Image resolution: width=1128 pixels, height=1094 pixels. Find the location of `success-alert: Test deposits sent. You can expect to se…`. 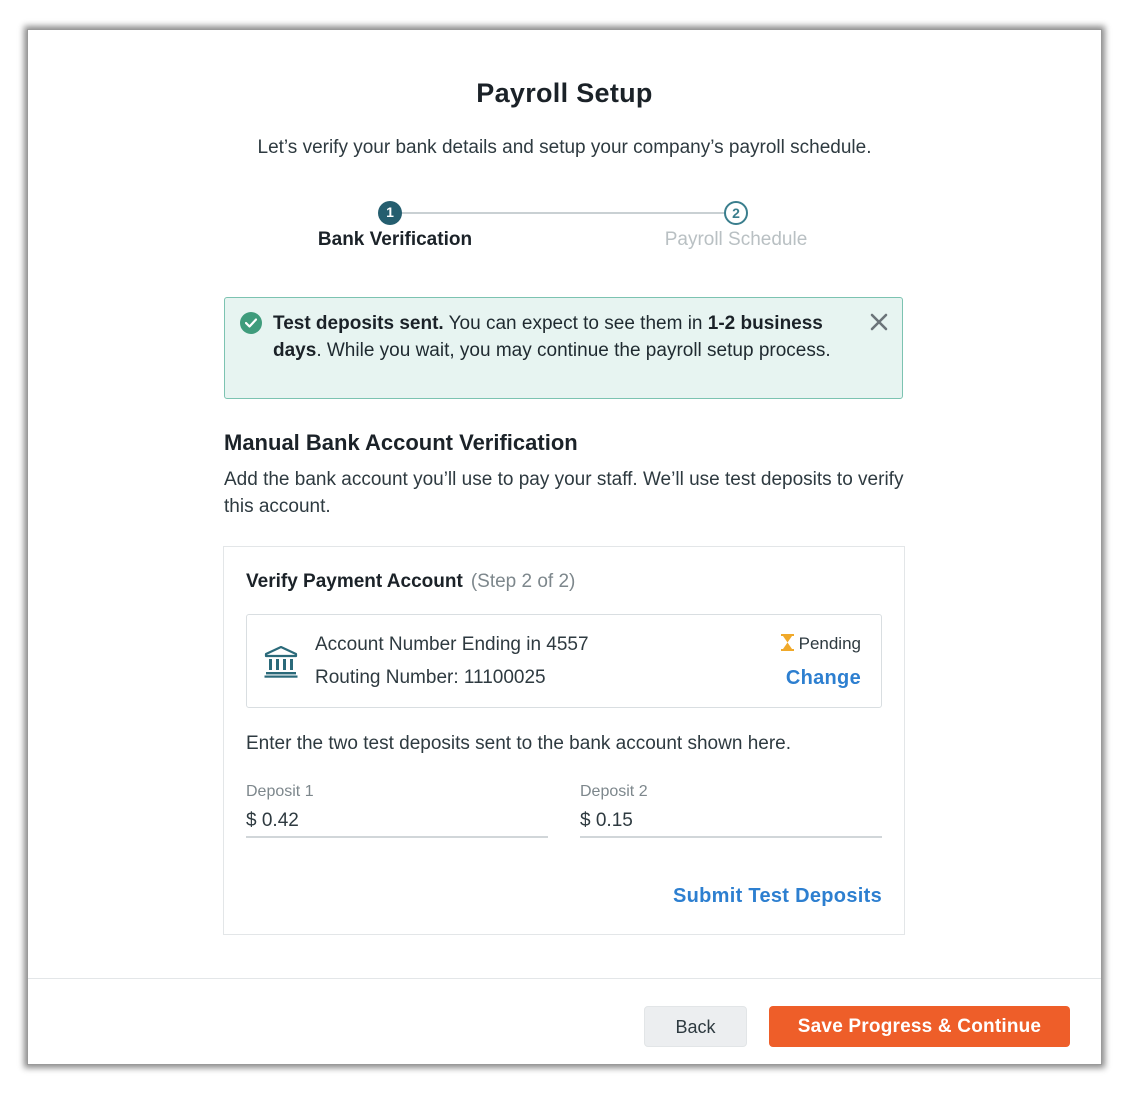

success-alert: Test deposits sent. You can expect to se… is located at coordinates (563, 348).